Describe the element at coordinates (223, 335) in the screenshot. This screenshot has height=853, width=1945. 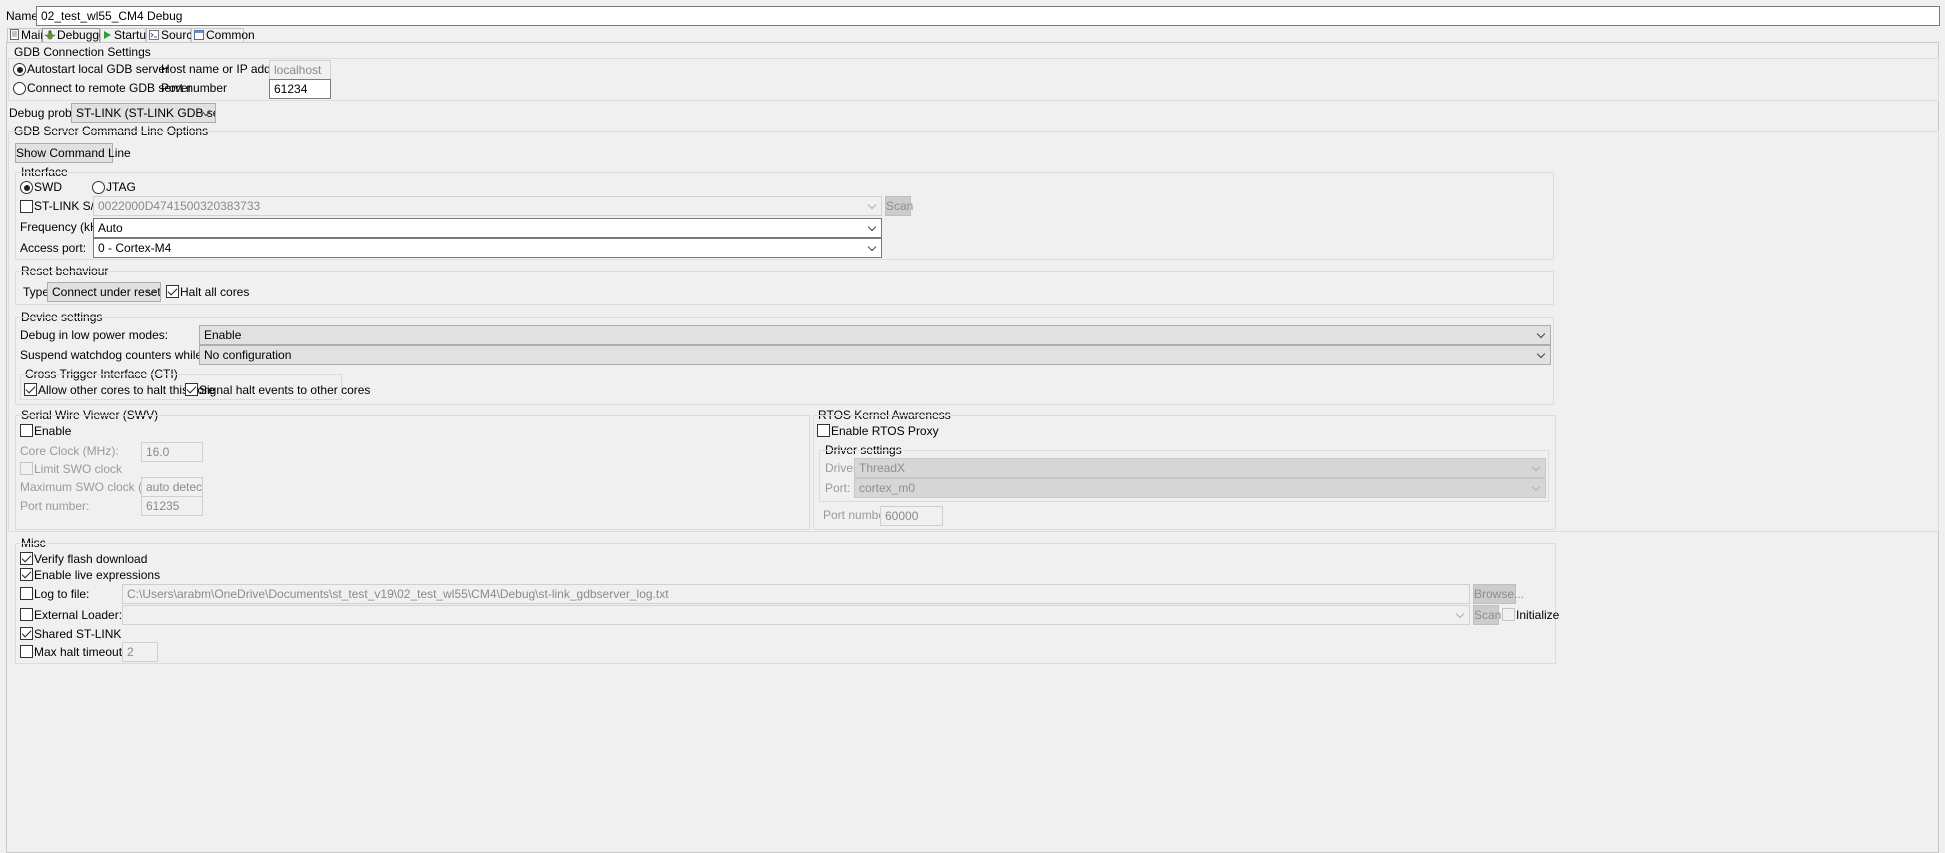
I see `low-power-value: Enable` at that location.